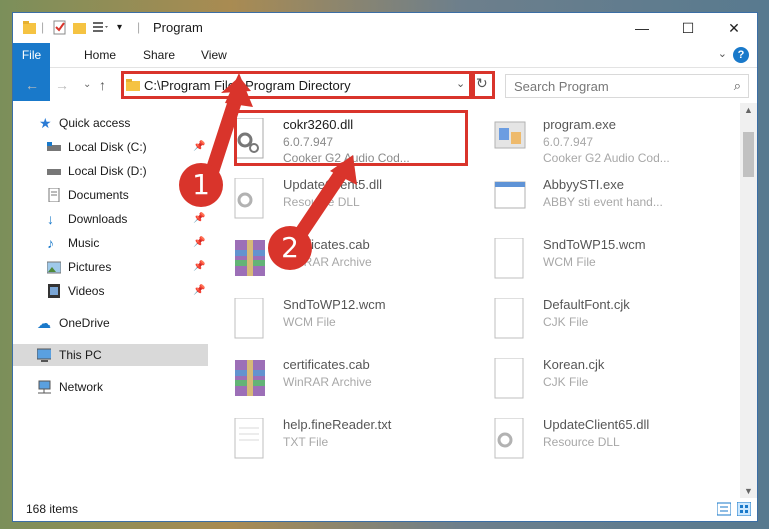  What do you see at coordinates (290, 248) in the screenshot?
I see `callout-badge-2: 2` at bounding box center [290, 248].